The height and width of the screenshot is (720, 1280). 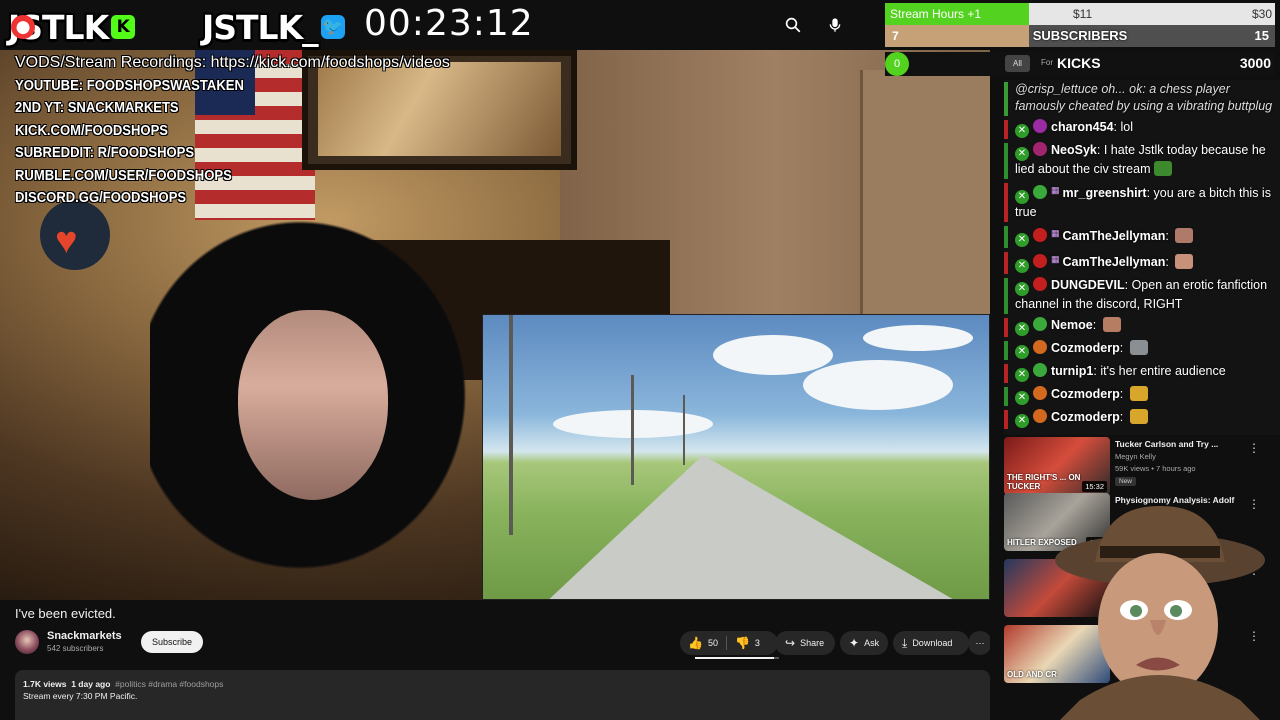 I want to click on like-button: 👍 50, so click(x=707, y=643).